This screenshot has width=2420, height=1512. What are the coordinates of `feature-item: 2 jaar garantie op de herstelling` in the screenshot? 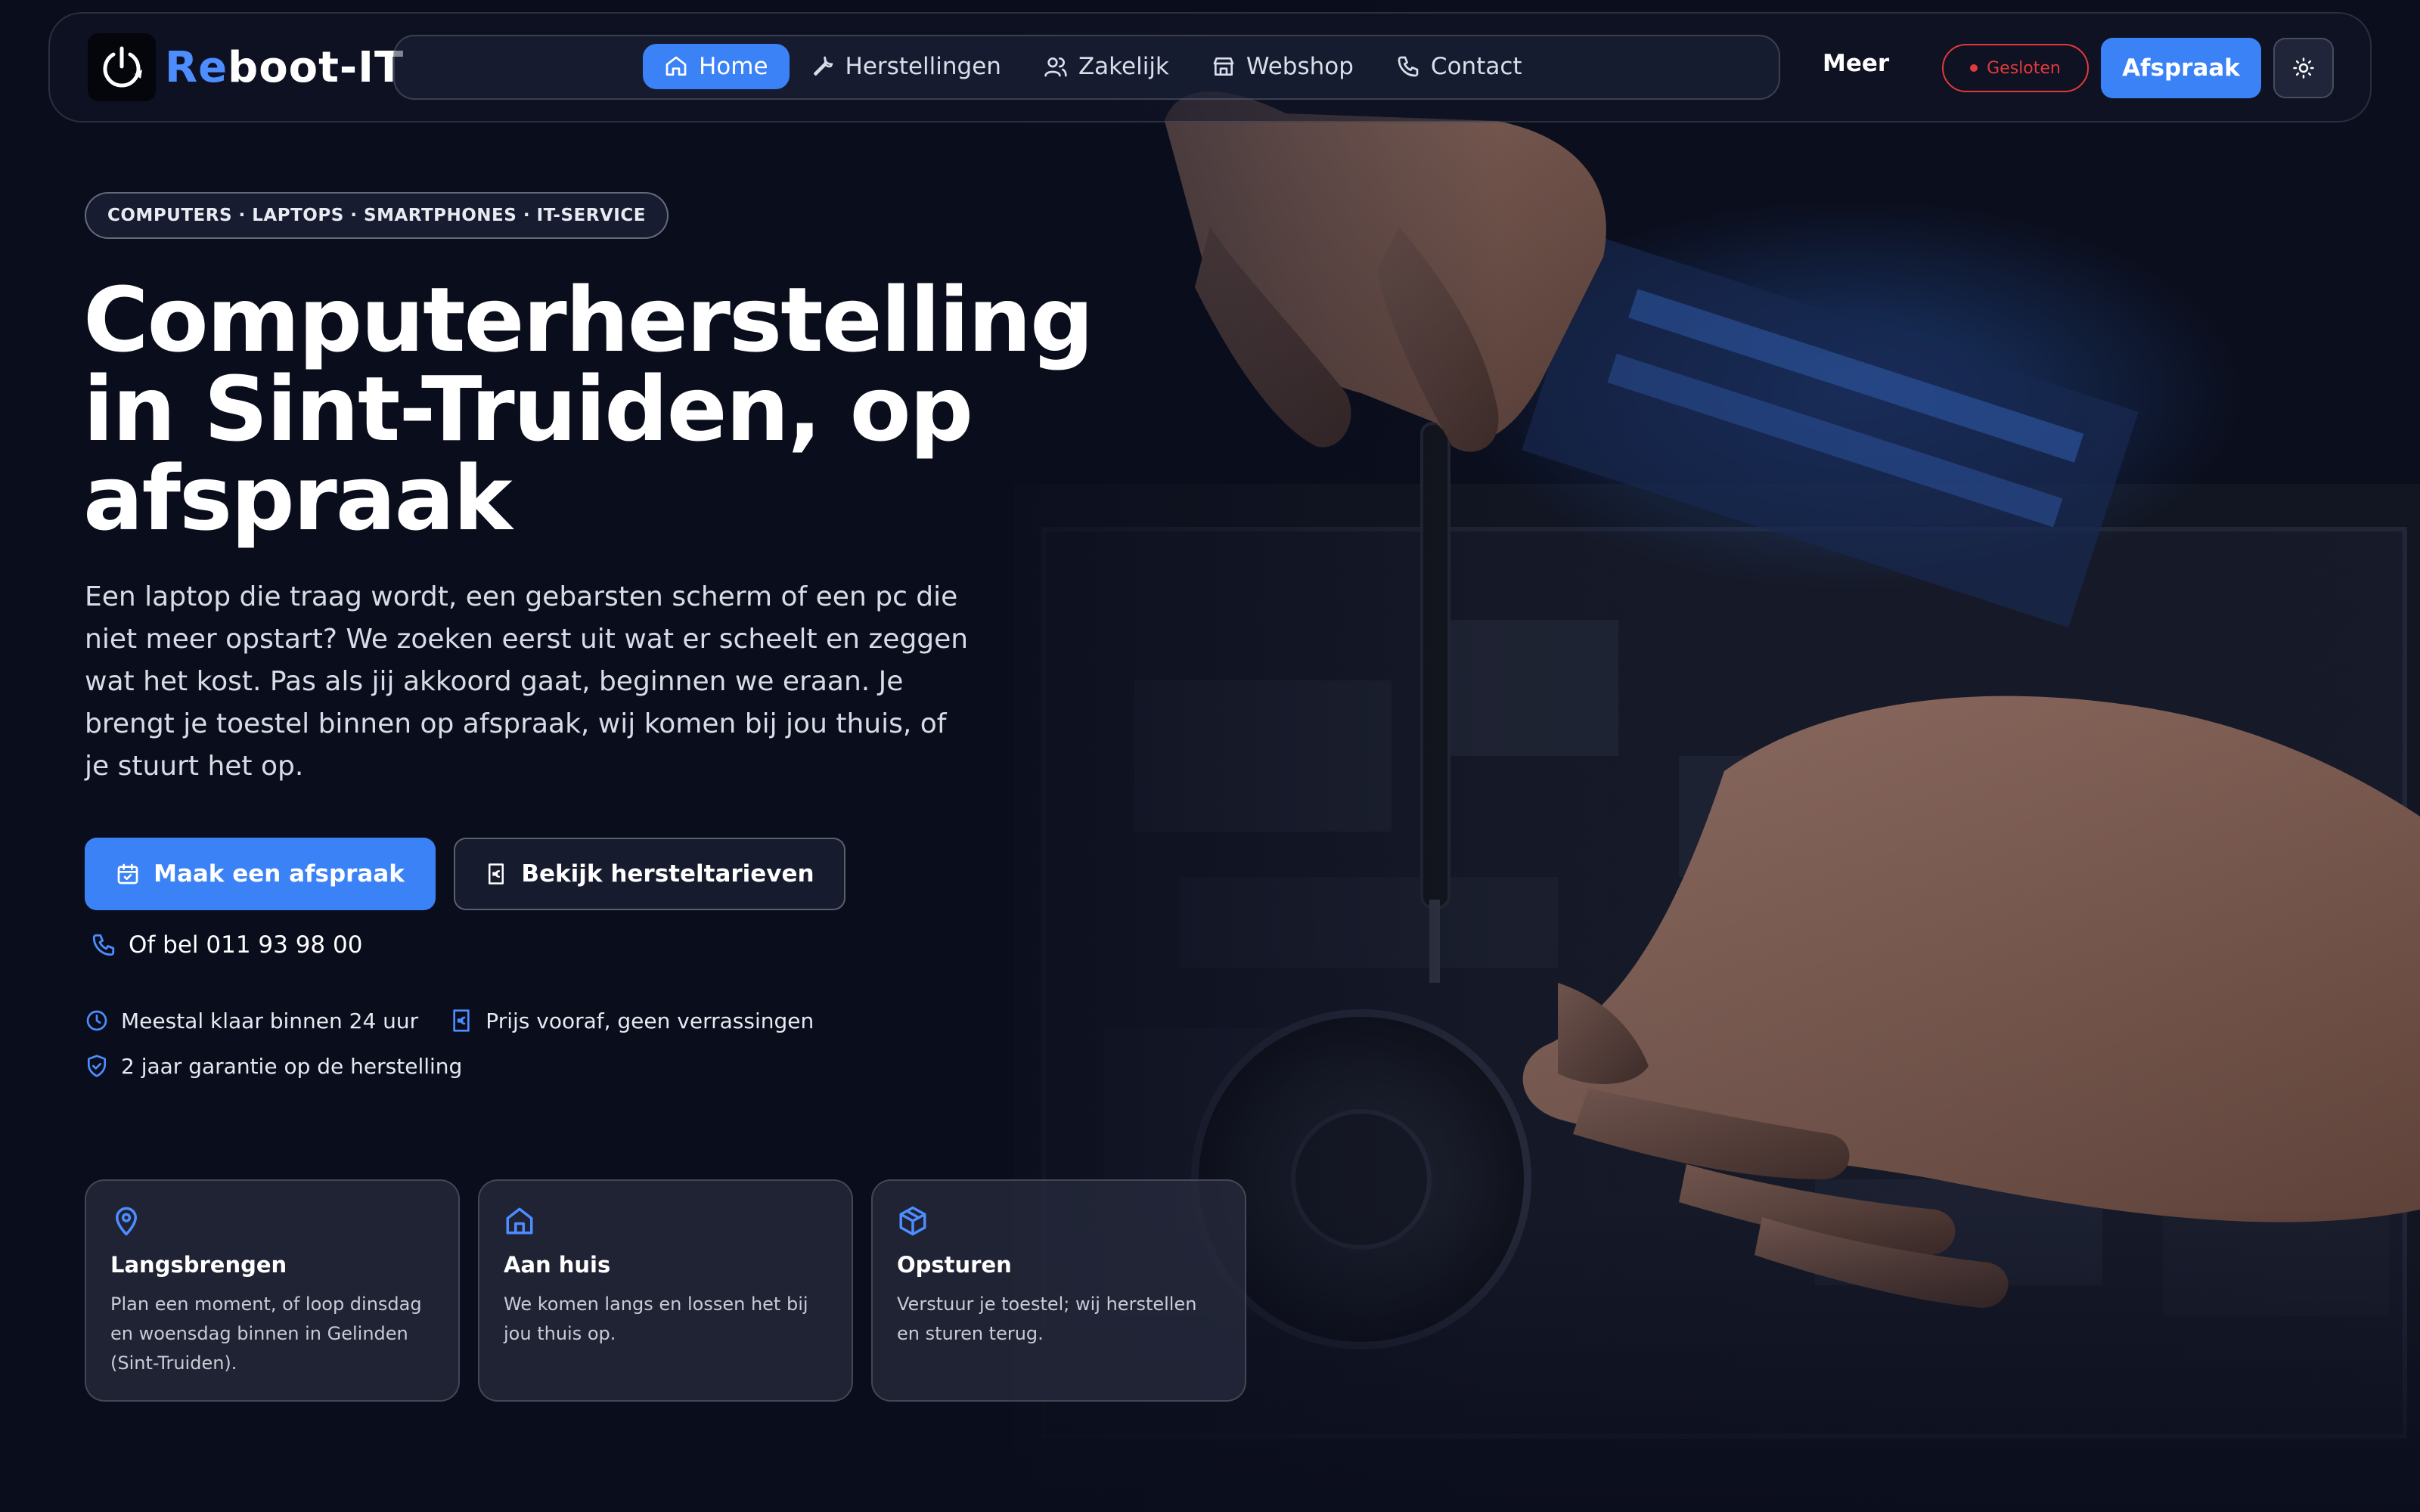 It's located at (273, 1066).